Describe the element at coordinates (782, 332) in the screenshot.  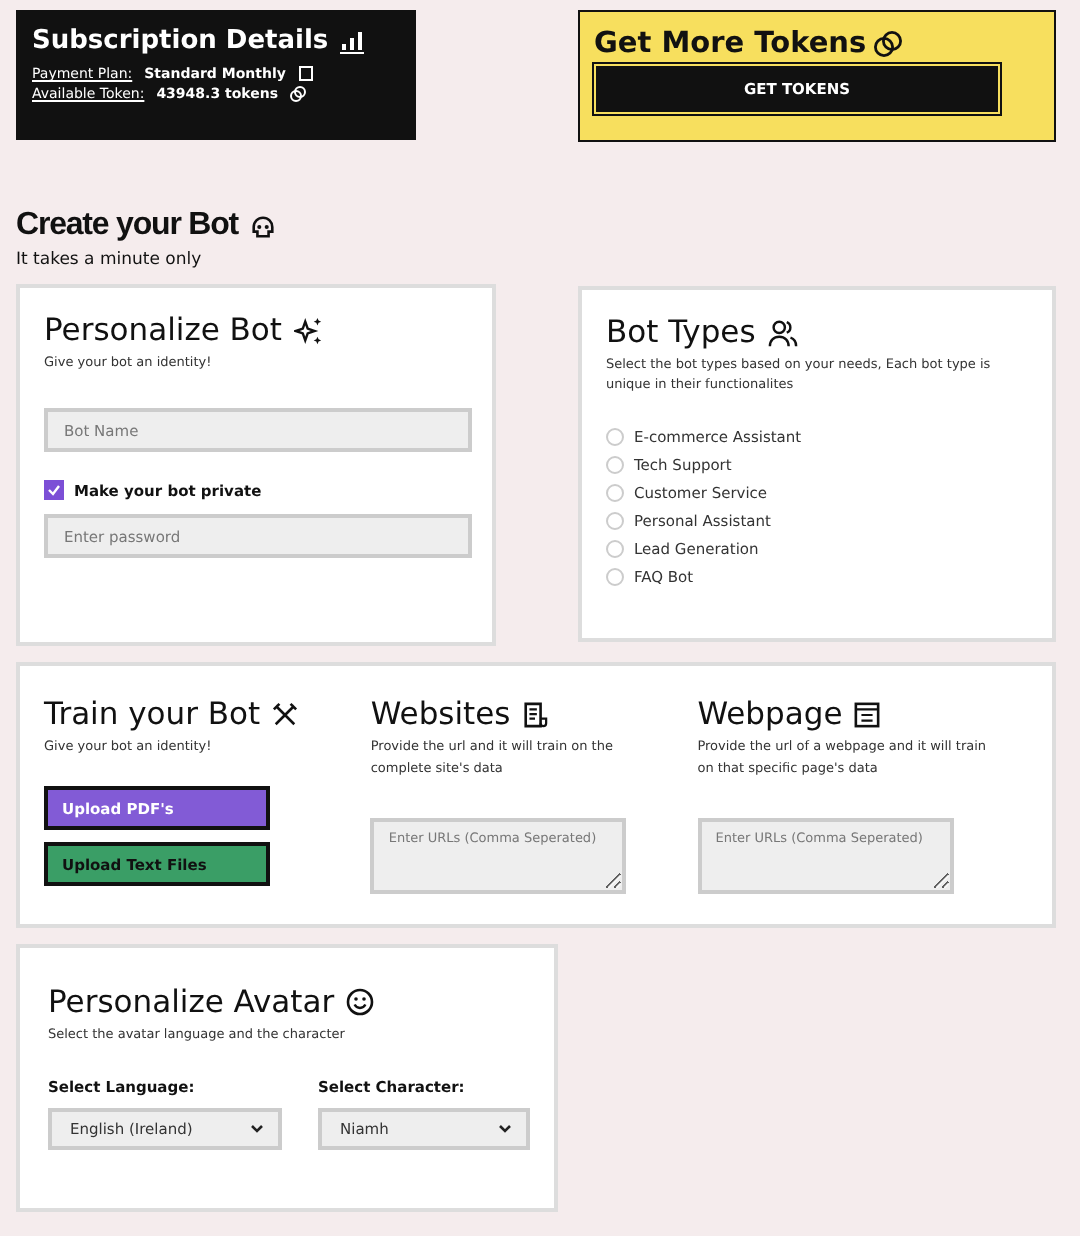
I see `users-icon` at that location.